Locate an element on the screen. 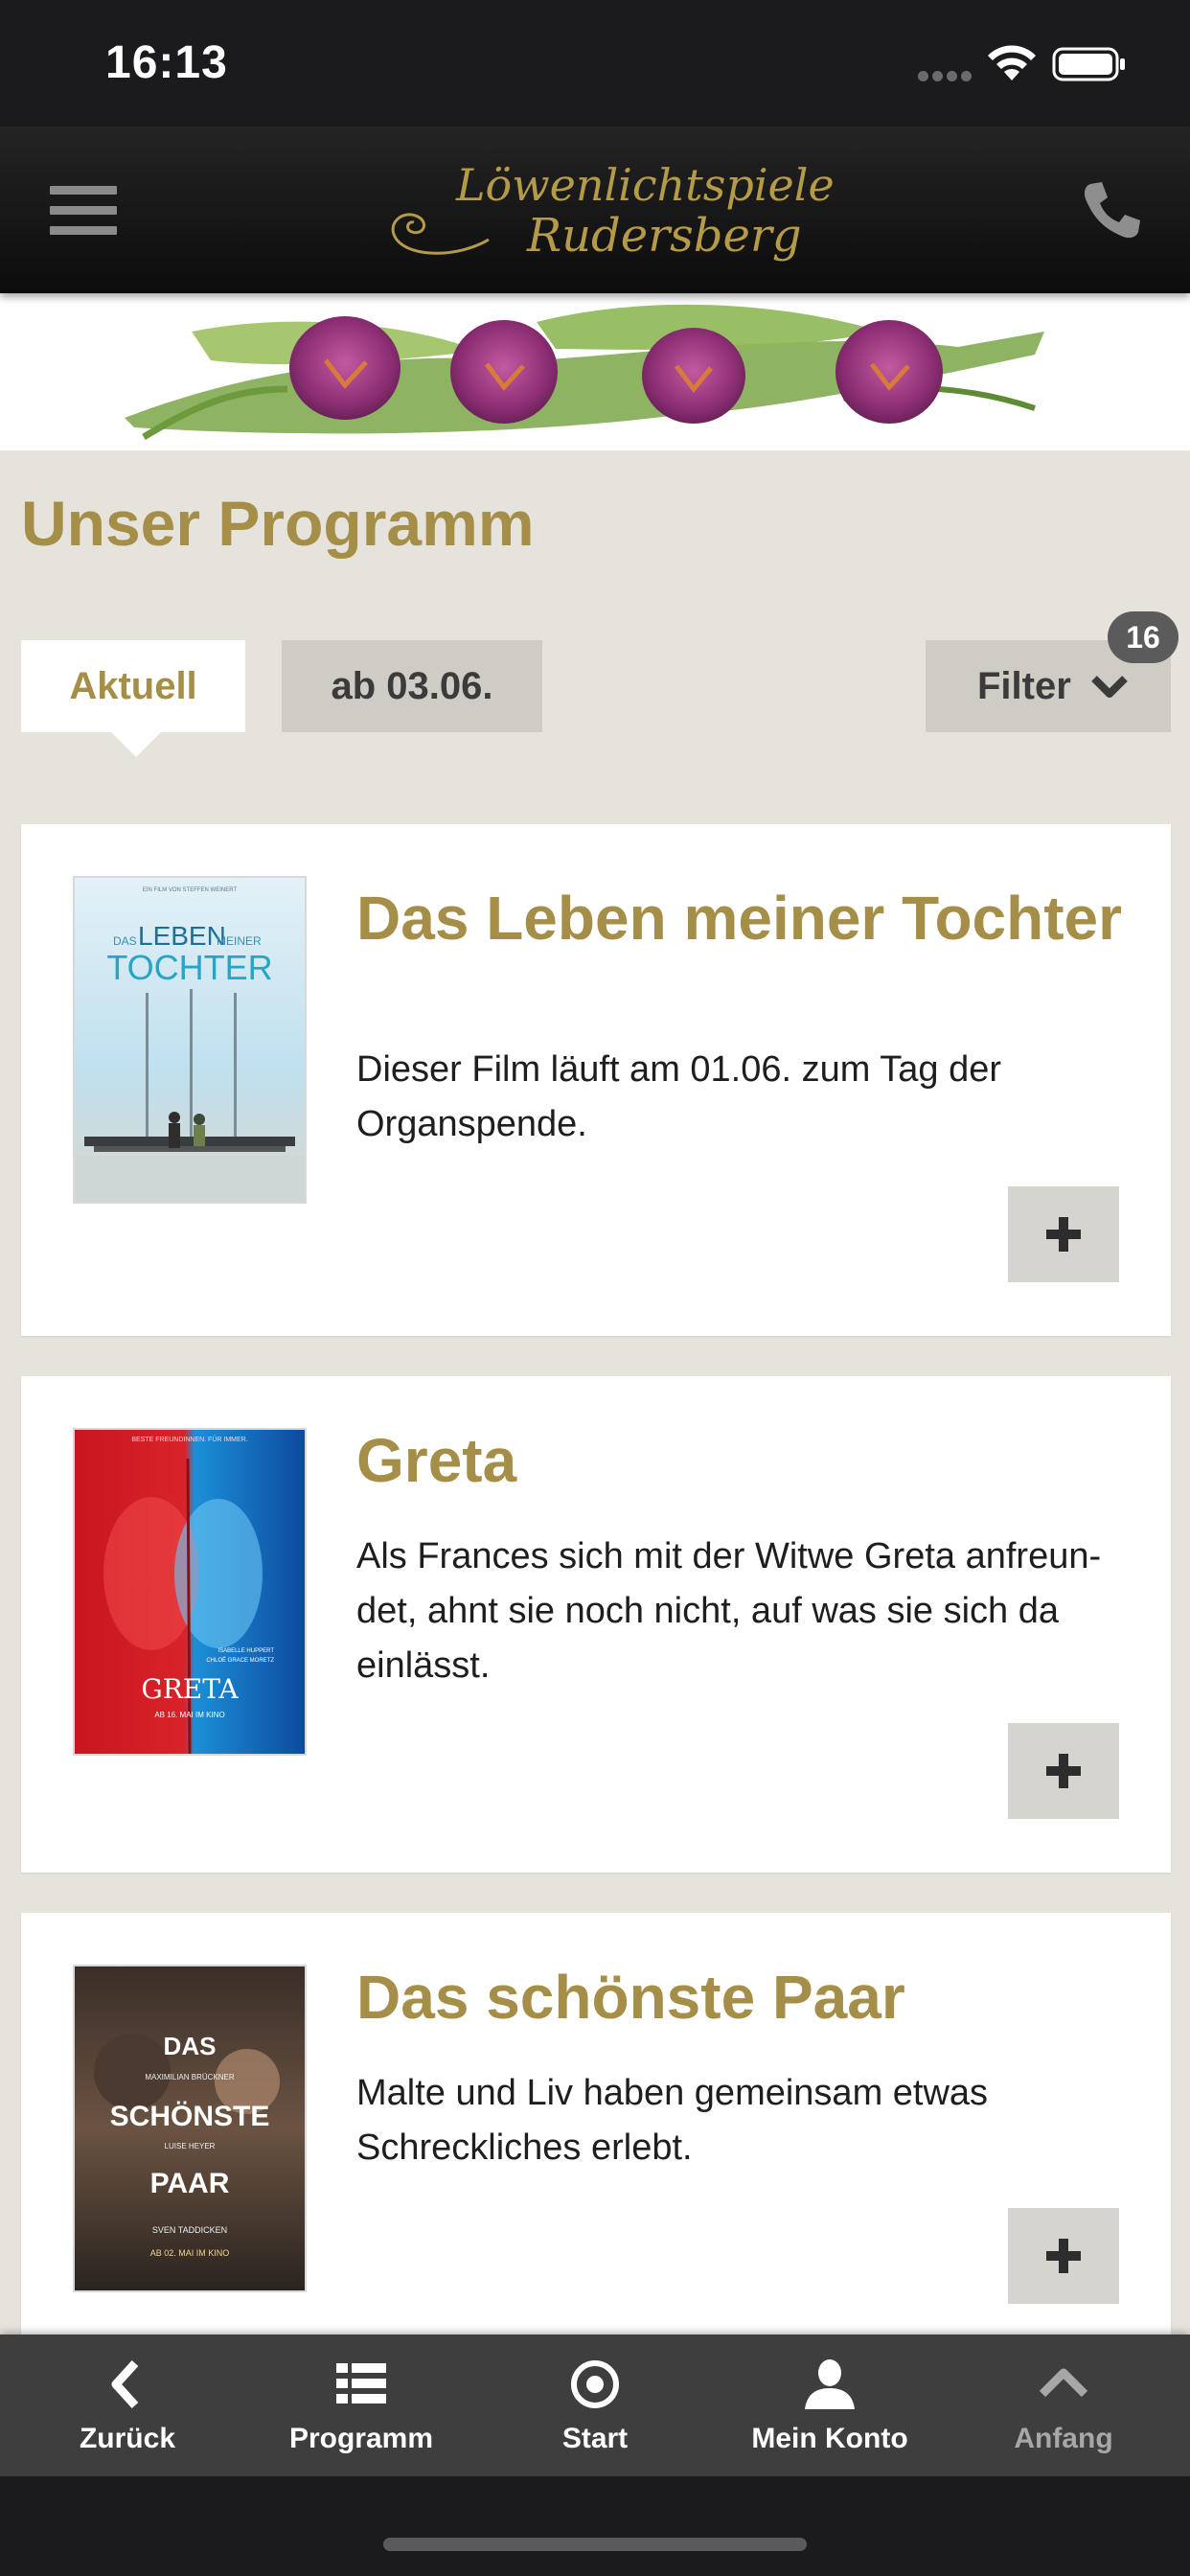 This screenshot has width=1190, height=2576. poster-actor-1: MAXIMILIAN BRÜCKNER is located at coordinates (190, 2077).